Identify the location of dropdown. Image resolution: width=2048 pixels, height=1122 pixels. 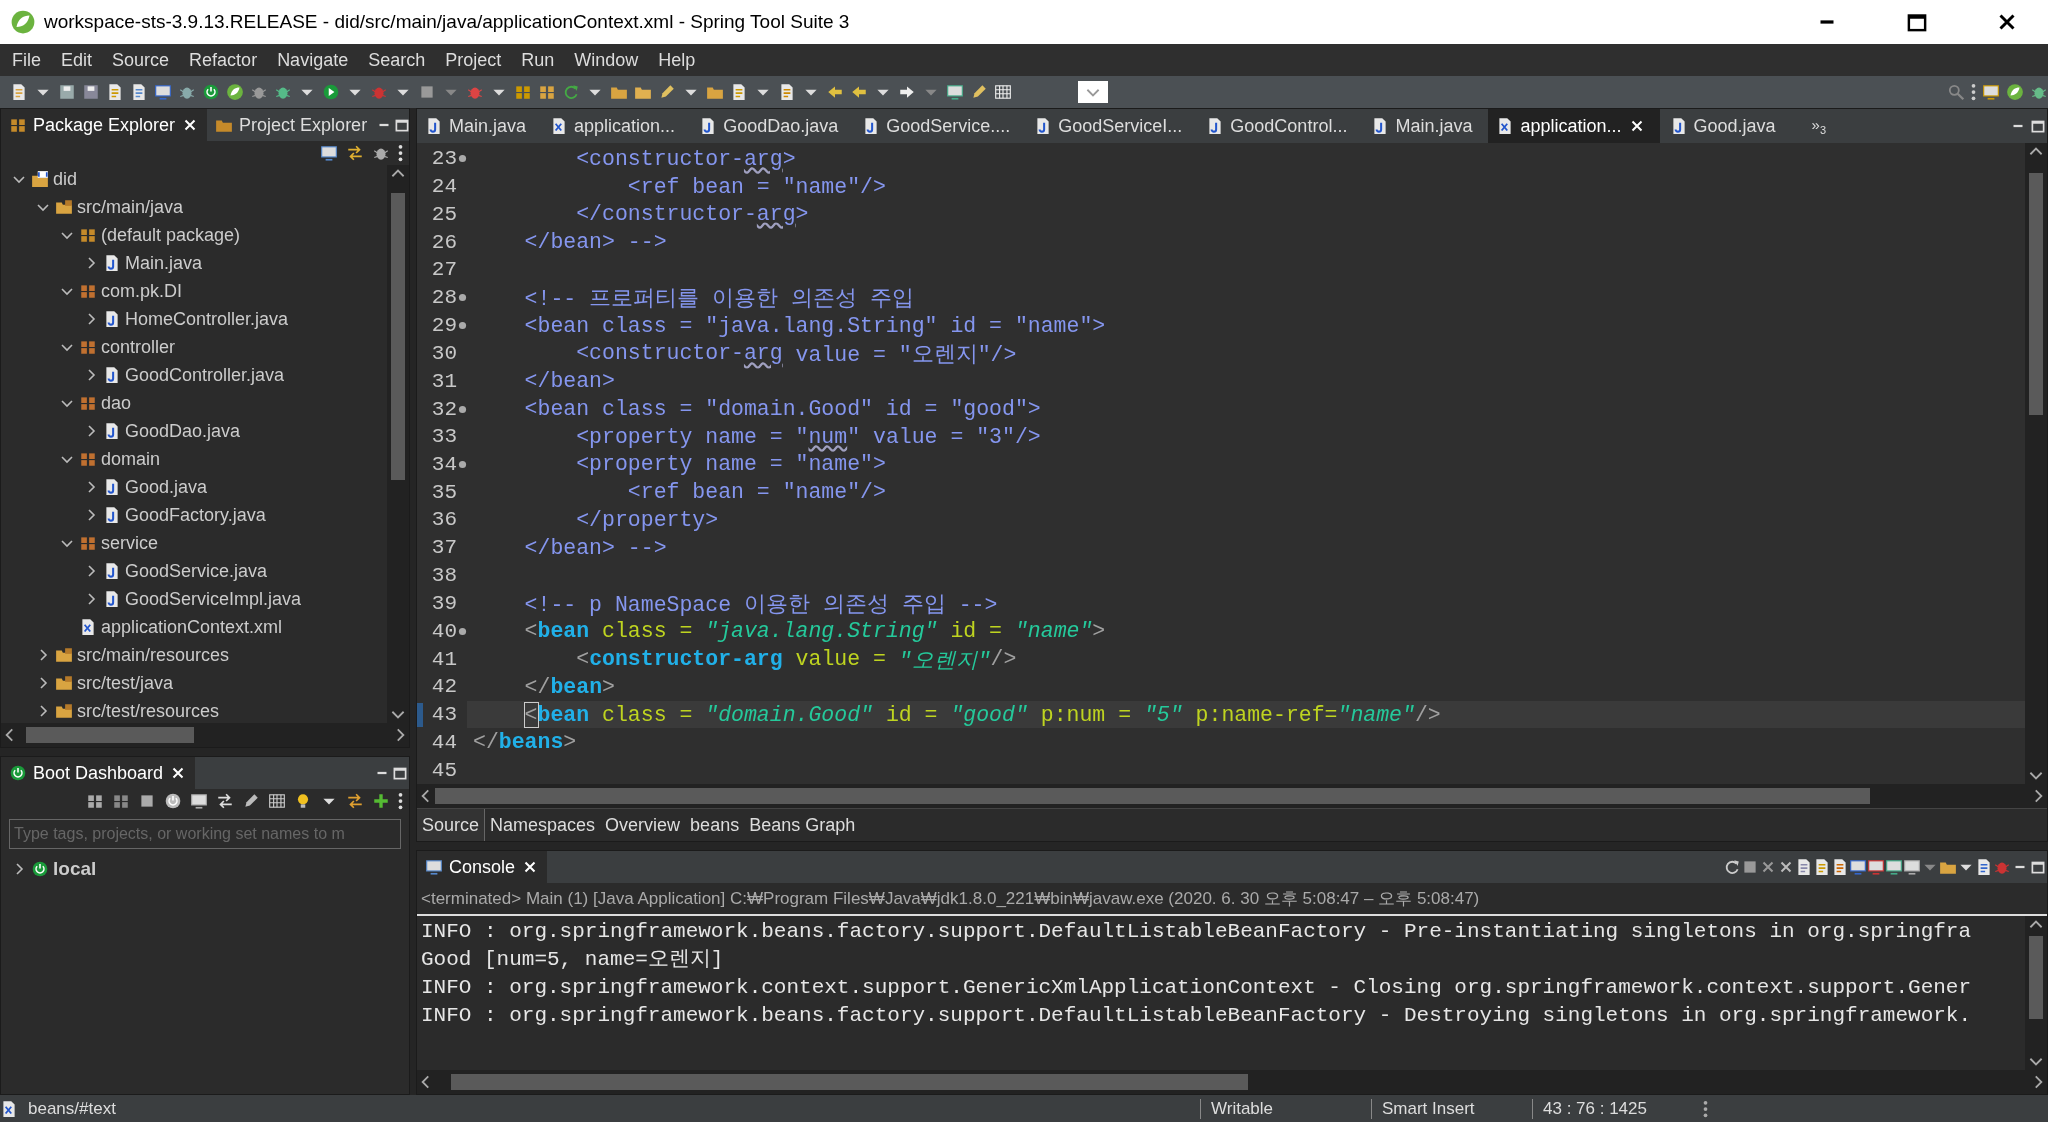
(1093, 92).